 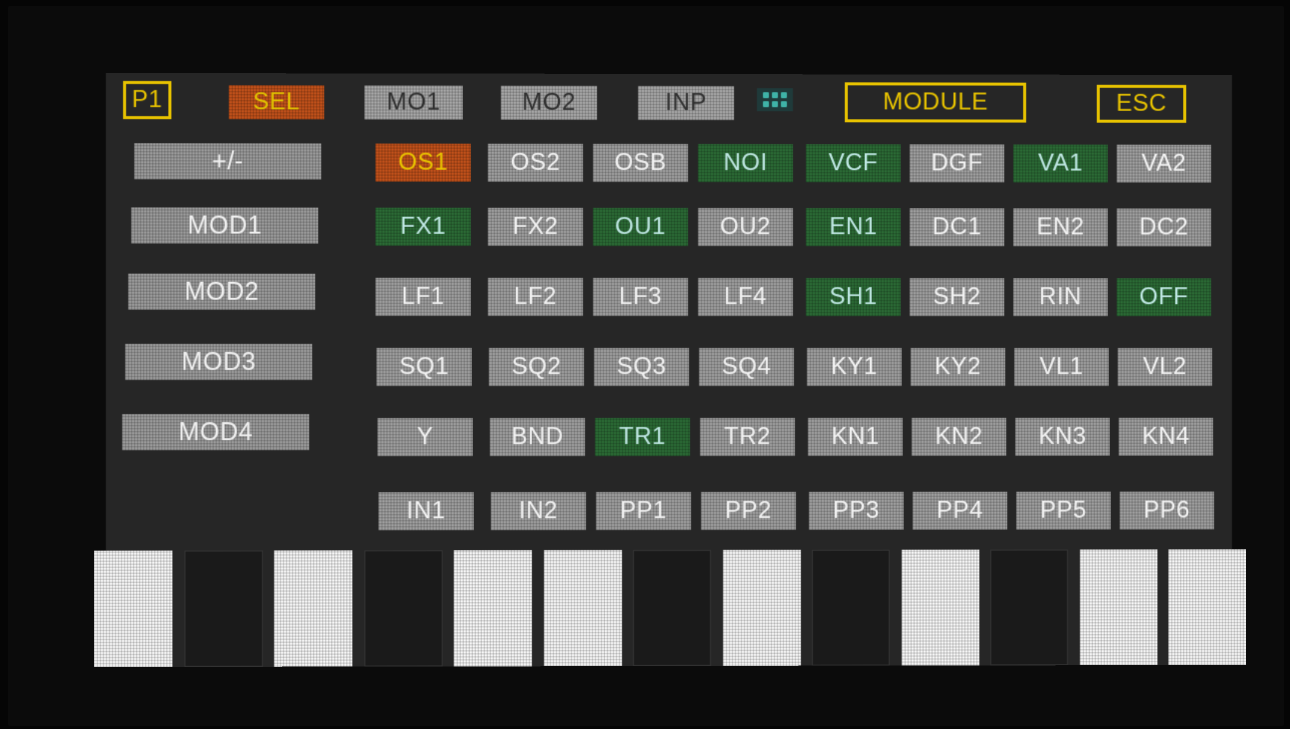 I want to click on plus-minus-button: +/-, so click(x=228, y=161).